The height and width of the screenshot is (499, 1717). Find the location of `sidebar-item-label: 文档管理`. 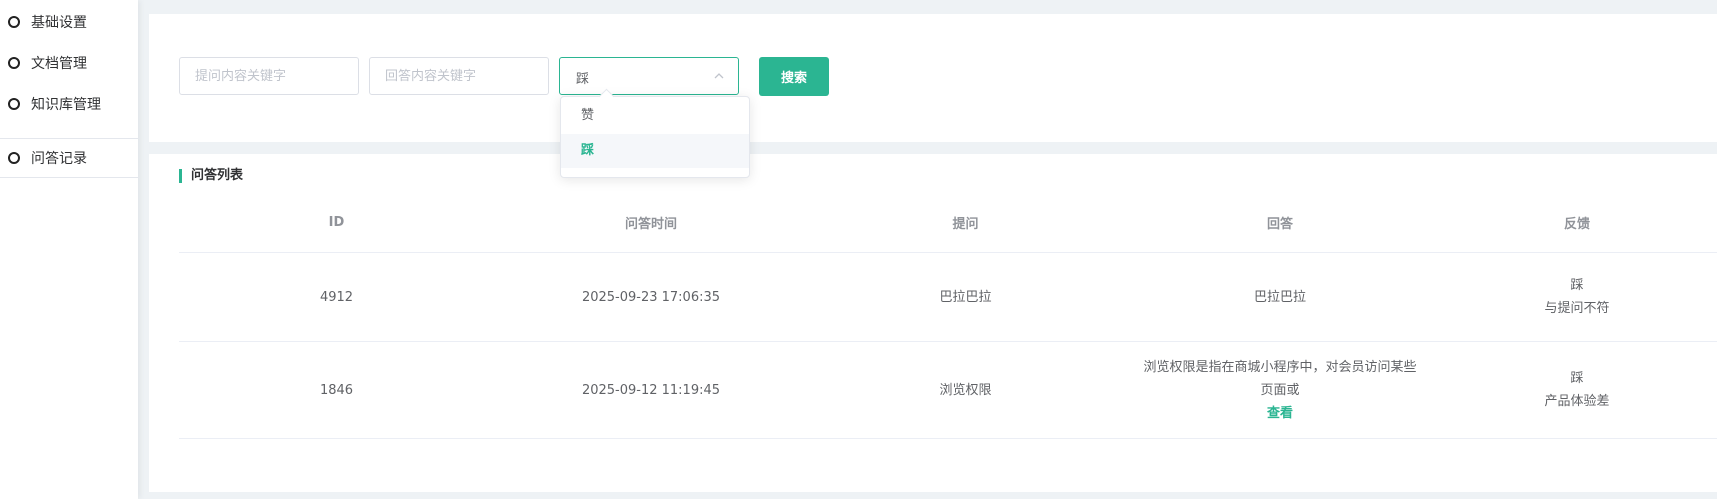

sidebar-item-label: 文档管理 is located at coordinates (59, 64).